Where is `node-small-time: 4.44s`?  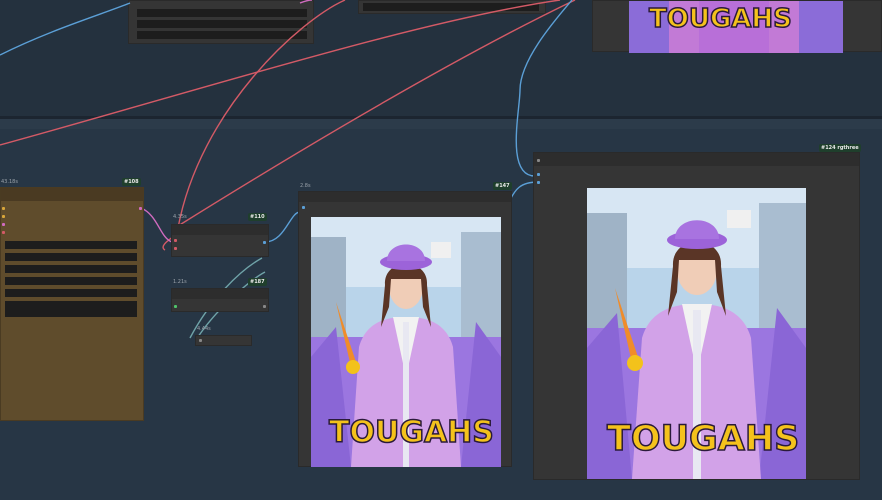 node-small-time: 4.44s is located at coordinates (204, 329).